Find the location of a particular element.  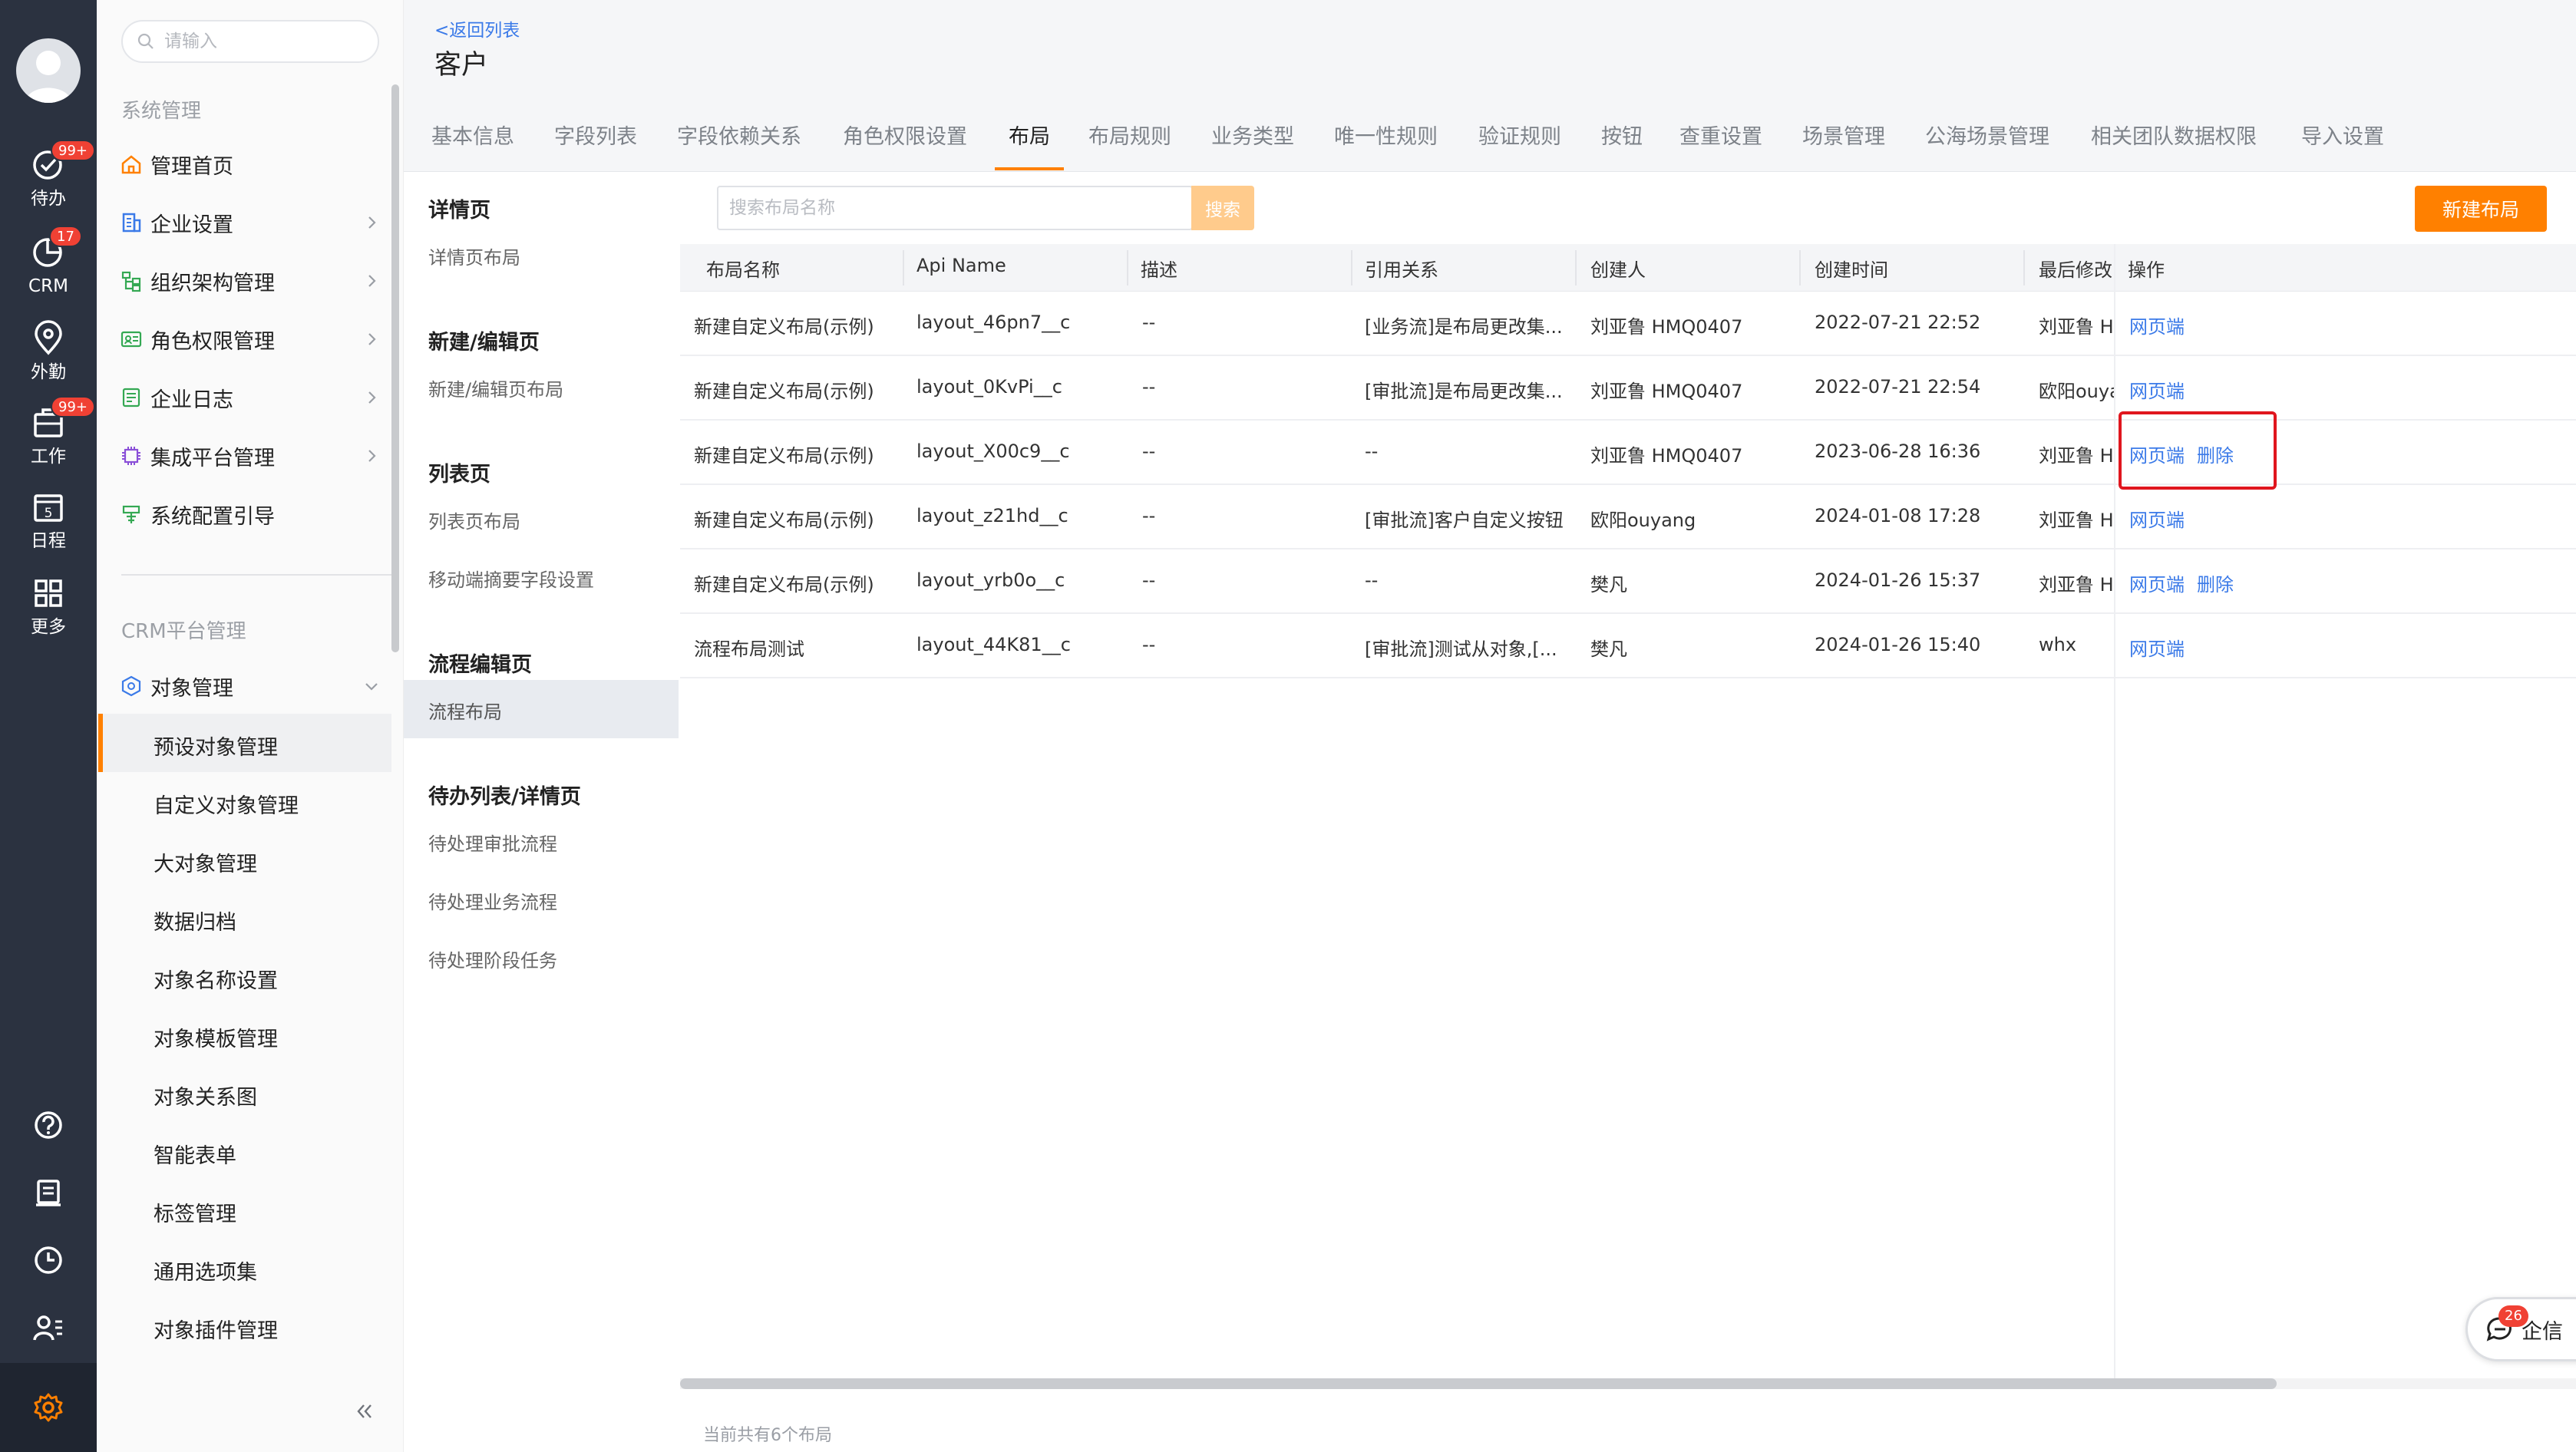

horizontal-scrollbar-thumb is located at coordinates (1478, 1383).